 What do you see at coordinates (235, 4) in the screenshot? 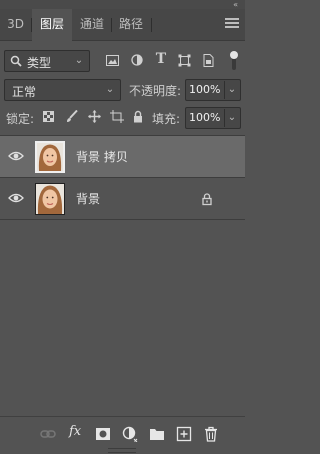
I see `collapse-panel-icon: «` at bounding box center [235, 4].